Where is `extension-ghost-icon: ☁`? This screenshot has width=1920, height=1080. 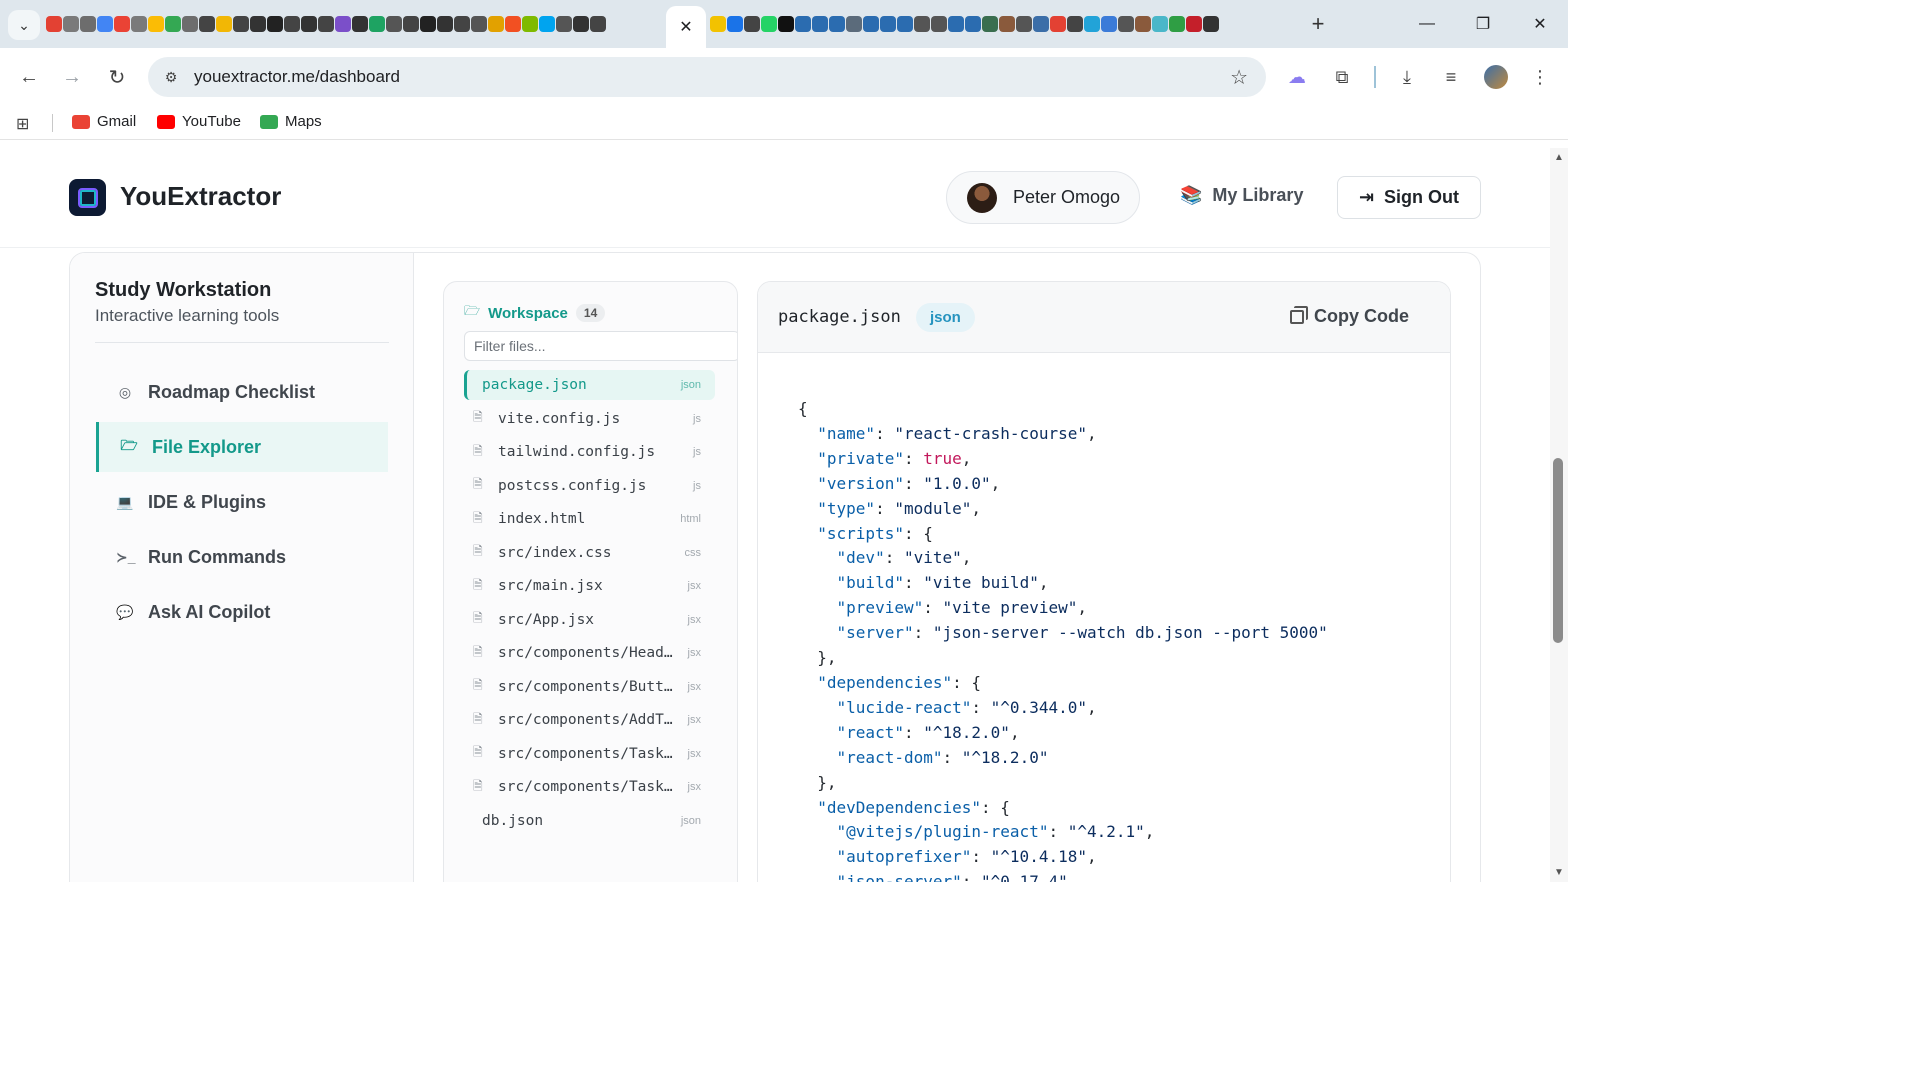 extension-ghost-icon: ☁ is located at coordinates (1297, 77).